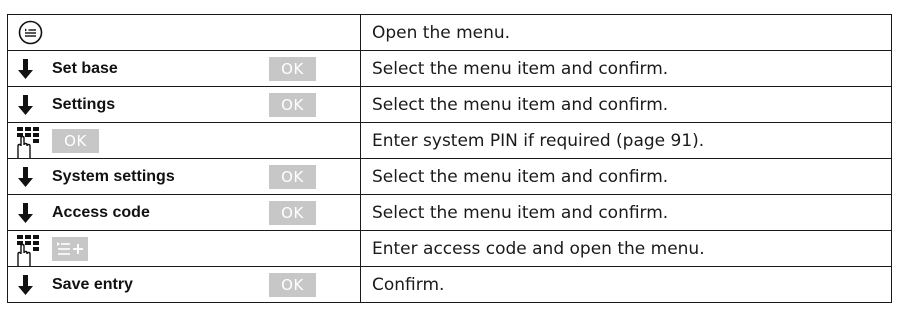 The height and width of the screenshot is (327, 907). What do you see at coordinates (626, 248) in the screenshot?
I see `instruction-text: Enter access code and open the menu.` at bounding box center [626, 248].